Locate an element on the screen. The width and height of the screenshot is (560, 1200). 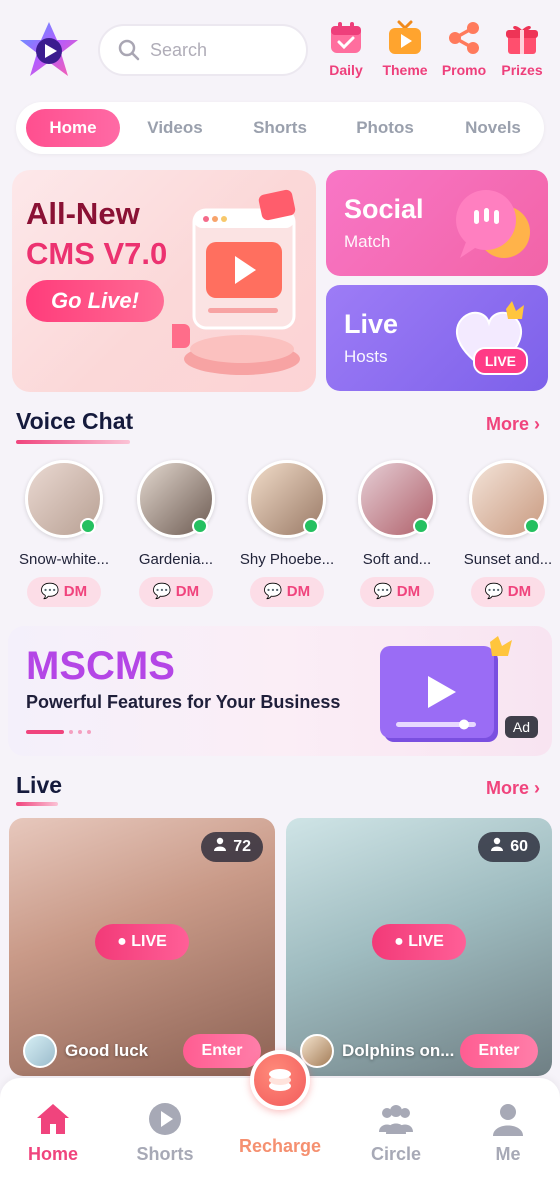
live-card-title: Live is located at coordinates (371, 324).